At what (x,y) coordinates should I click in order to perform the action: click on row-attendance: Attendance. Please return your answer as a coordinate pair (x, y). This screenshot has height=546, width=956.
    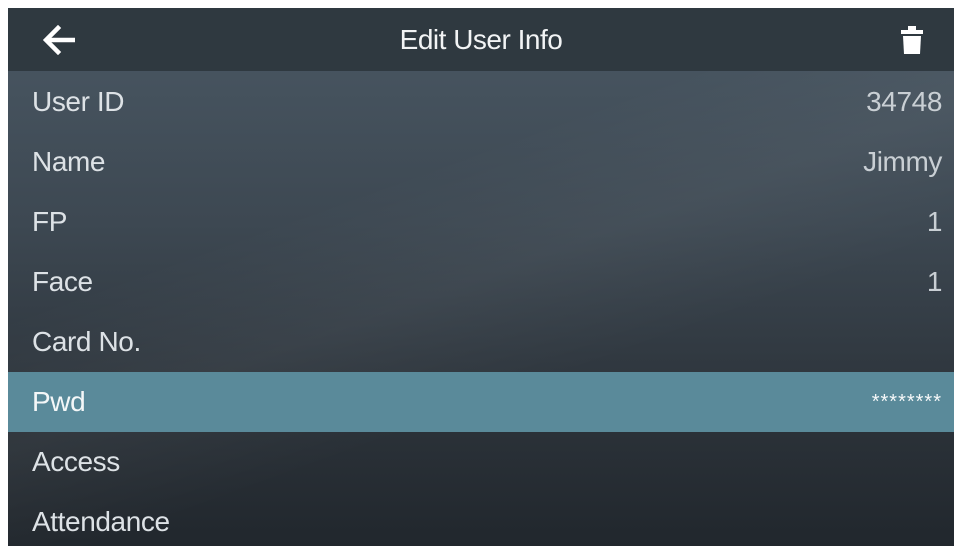
    Looking at the image, I should click on (481, 519).